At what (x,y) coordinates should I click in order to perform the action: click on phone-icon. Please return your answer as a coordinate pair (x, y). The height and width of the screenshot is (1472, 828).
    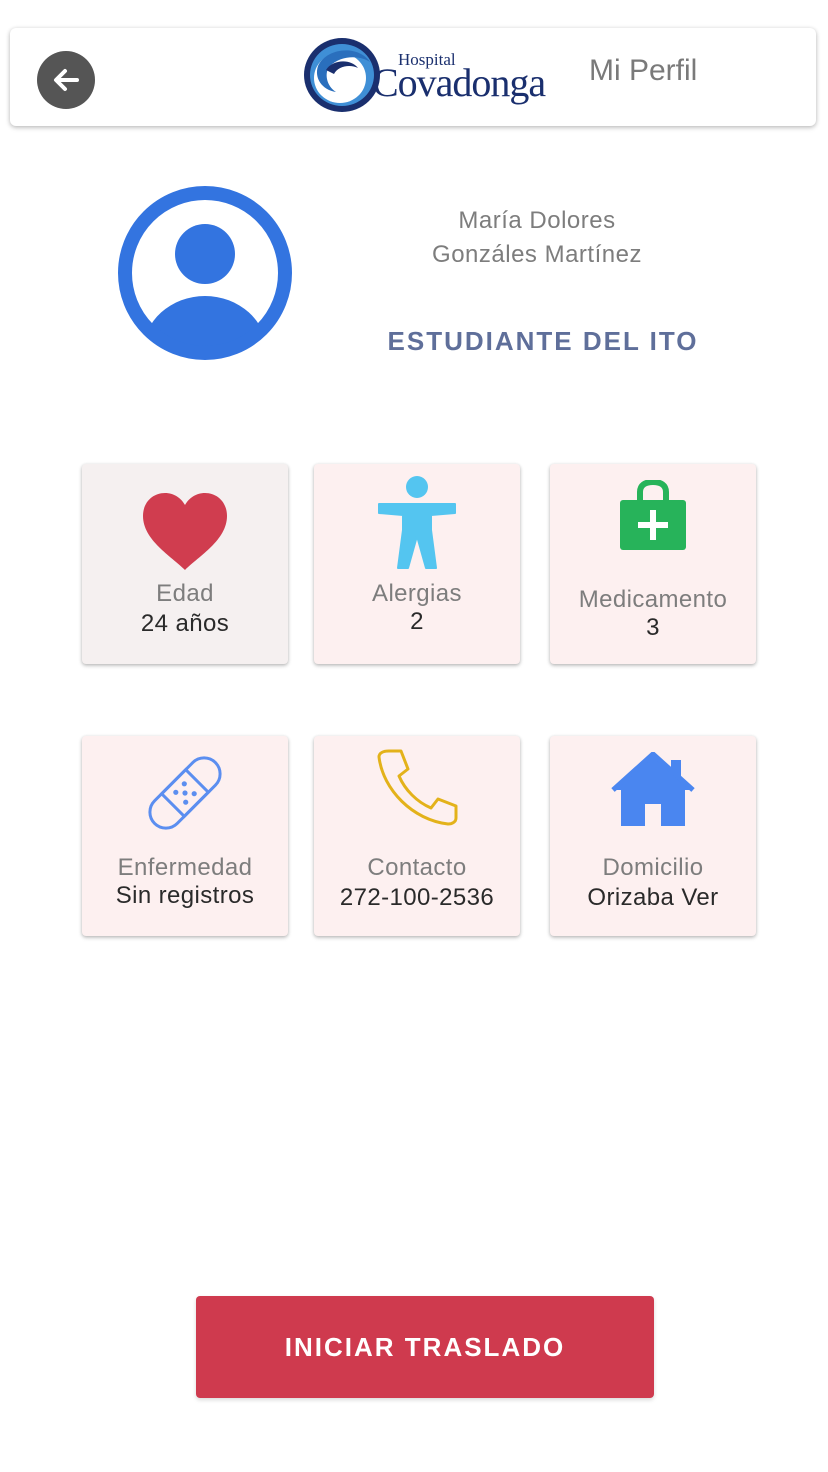
    Looking at the image, I should click on (417, 787).